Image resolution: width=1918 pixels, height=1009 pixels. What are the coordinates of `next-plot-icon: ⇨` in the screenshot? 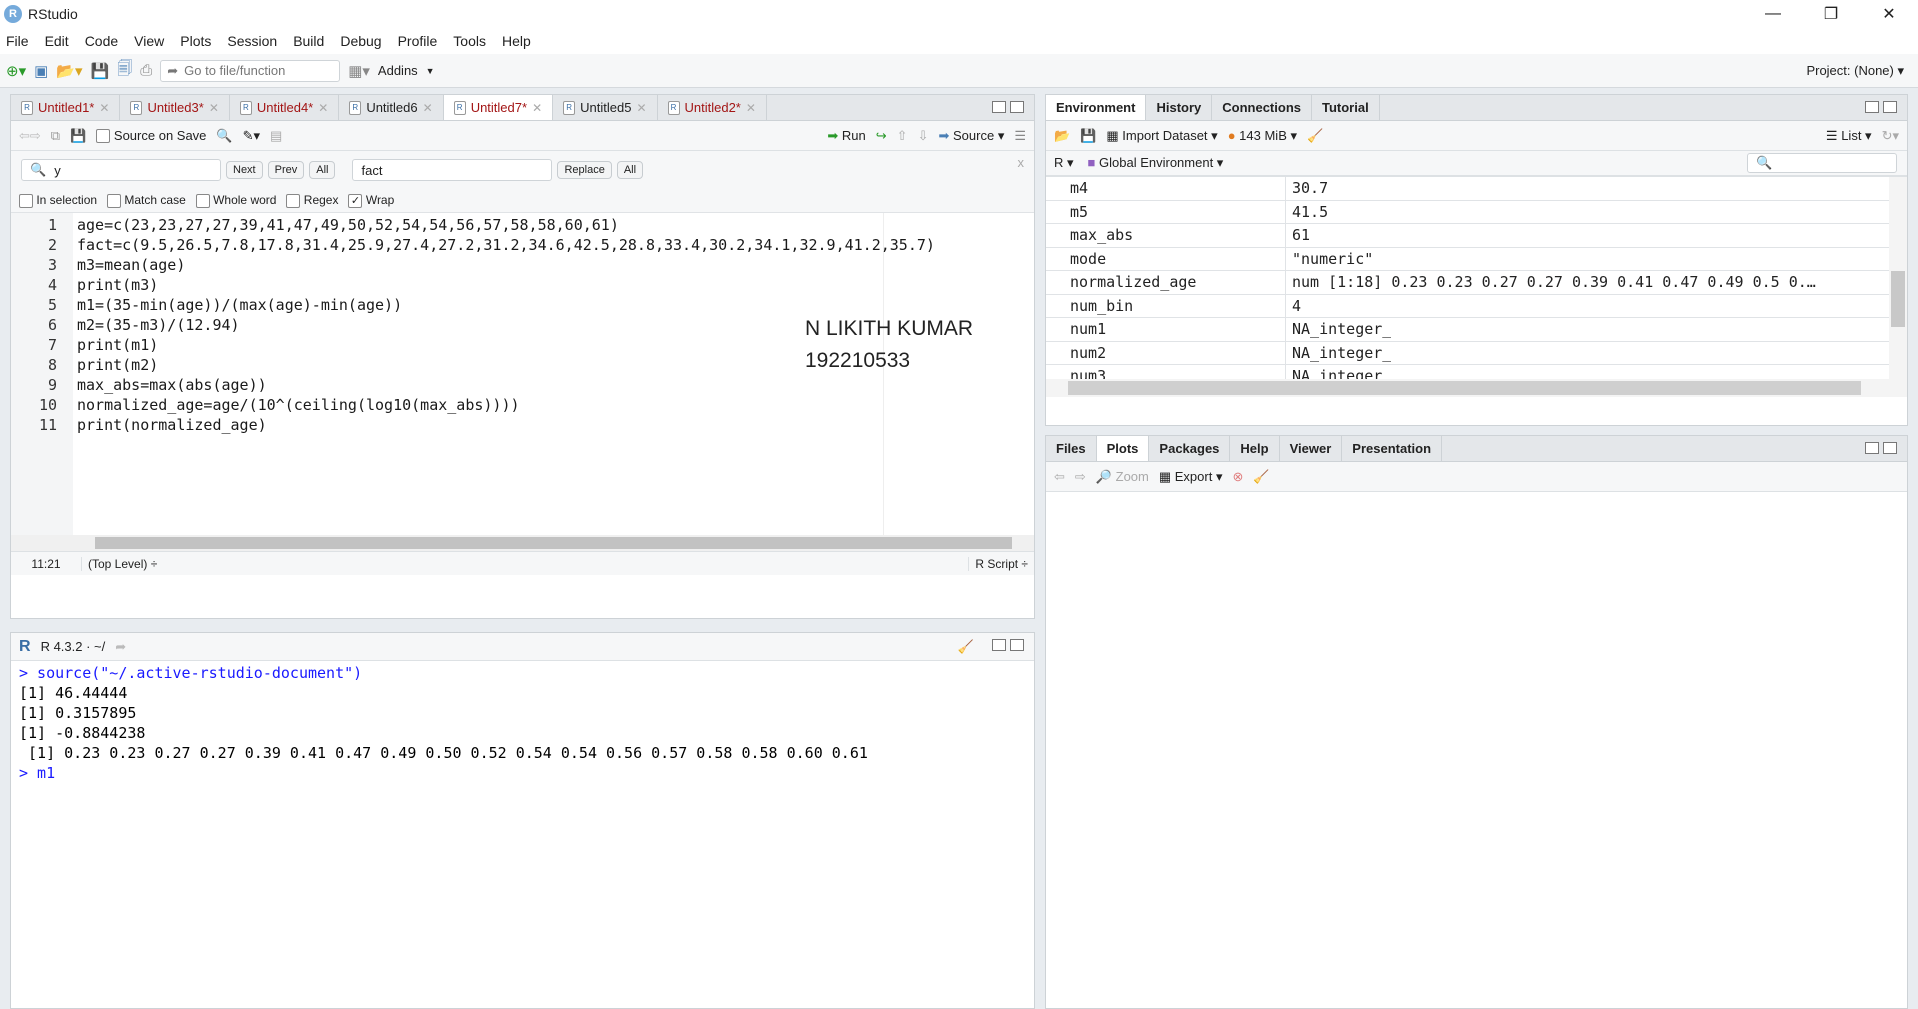 It's located at (1080, 477).